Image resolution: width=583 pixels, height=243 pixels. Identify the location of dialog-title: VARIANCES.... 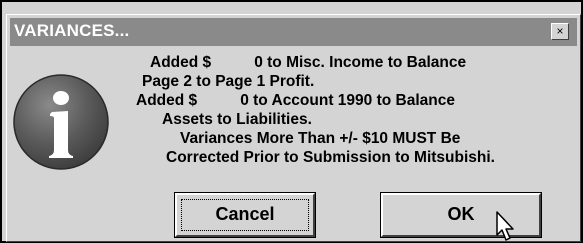
(72, 30).